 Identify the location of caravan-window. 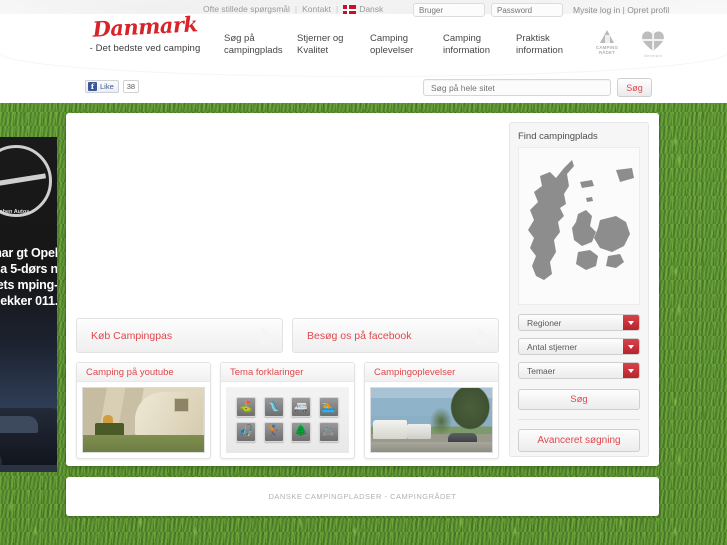
(181, 405).